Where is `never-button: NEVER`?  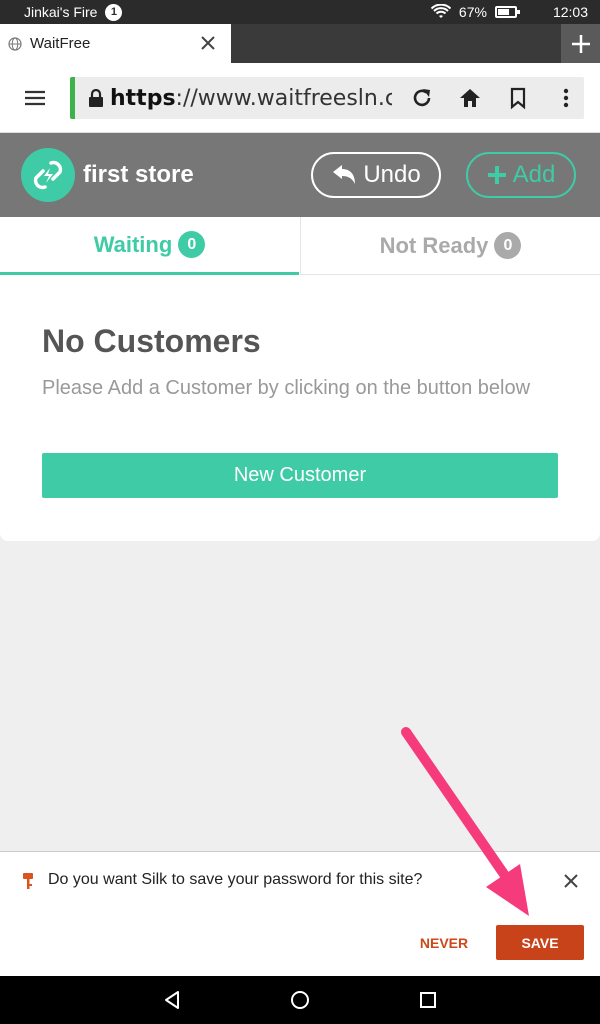 never-button: NEVER is located at coordinates (444, 943).